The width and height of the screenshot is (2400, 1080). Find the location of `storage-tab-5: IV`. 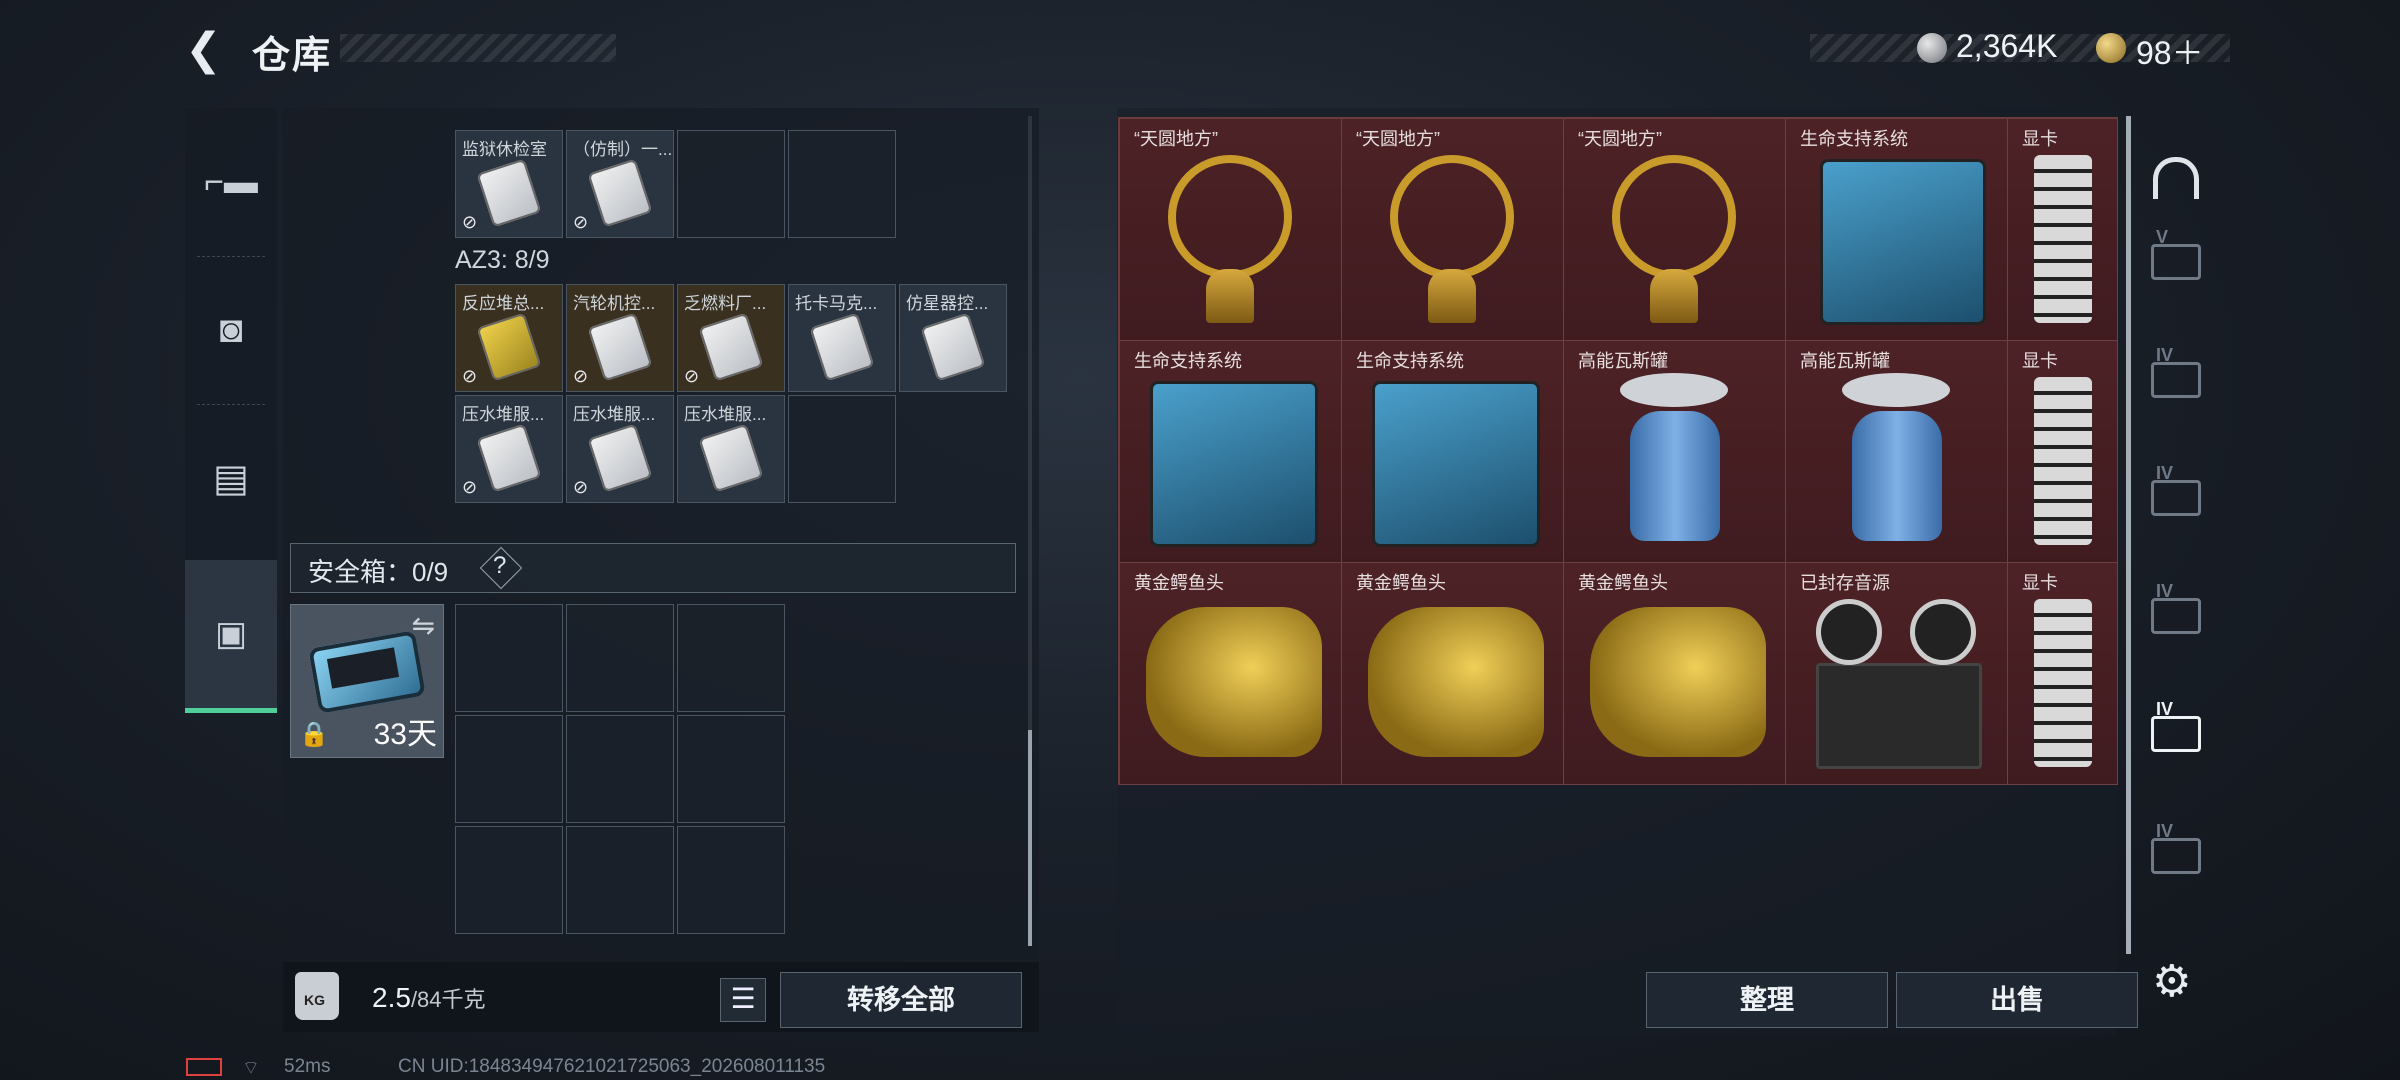

storage-tab-5: IV is located at coordinates (2176, 734).